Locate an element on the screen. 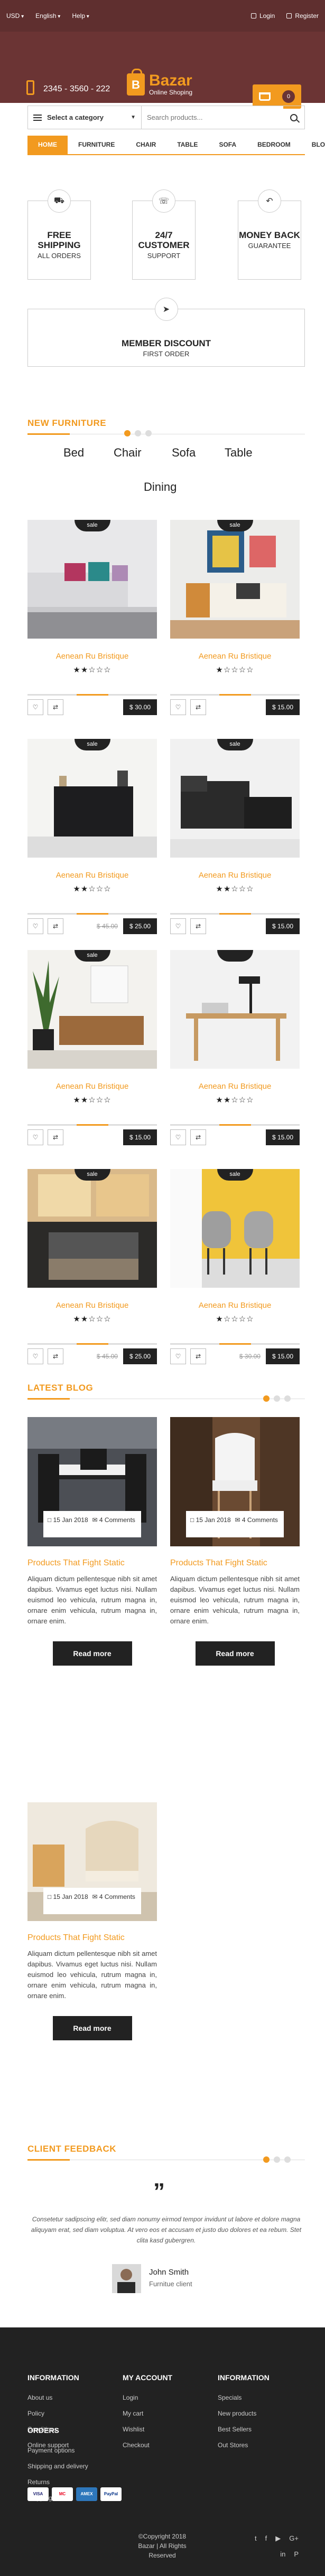  footer-link: New products is located at coordinates (244, 2413).